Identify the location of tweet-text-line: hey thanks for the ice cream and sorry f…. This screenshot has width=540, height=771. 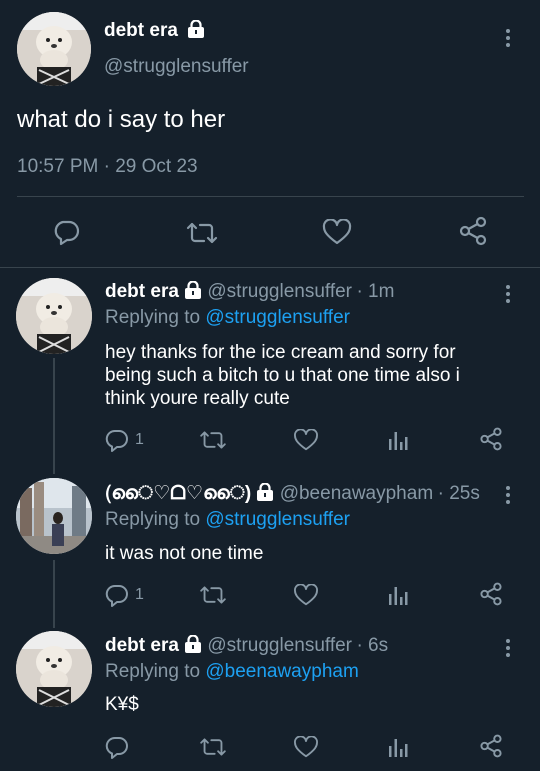
(280, 352).